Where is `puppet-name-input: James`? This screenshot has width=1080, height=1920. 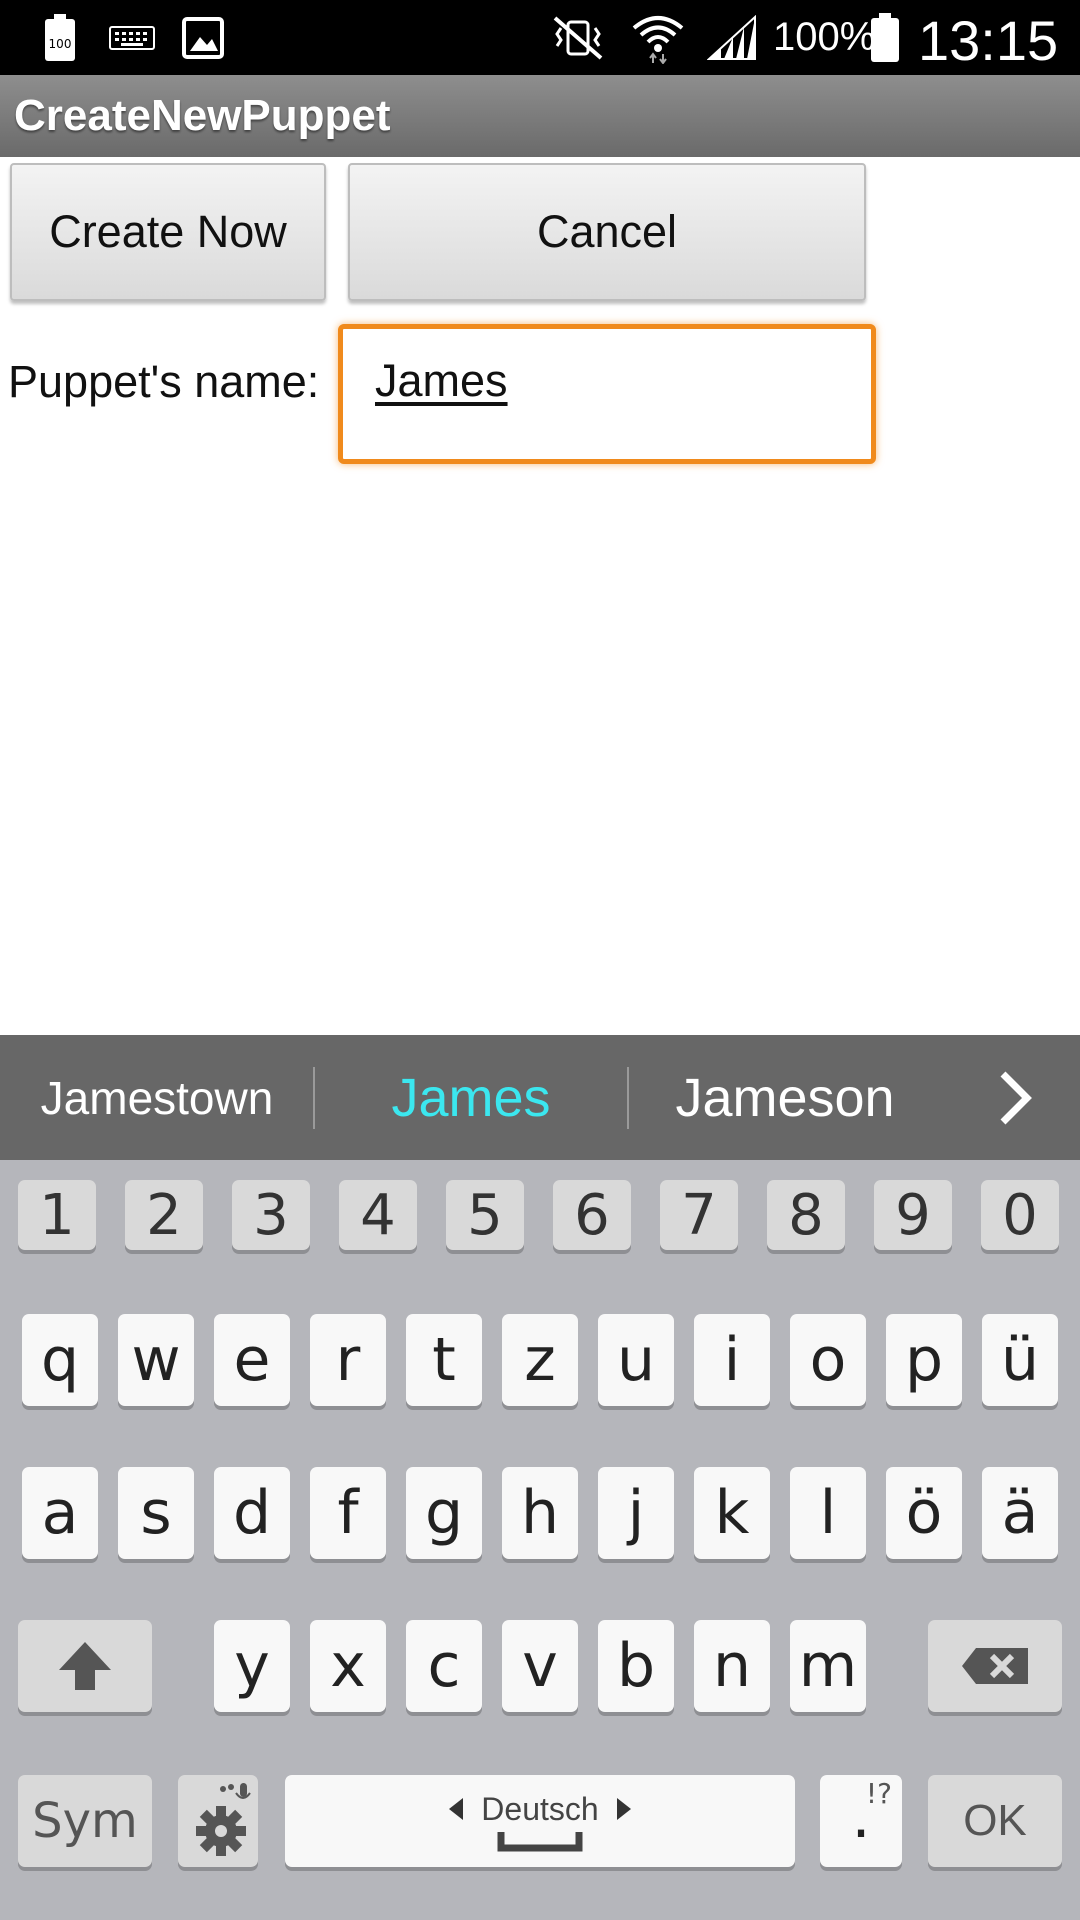 puppet-name-input: James is located at coordinates (607, 394).